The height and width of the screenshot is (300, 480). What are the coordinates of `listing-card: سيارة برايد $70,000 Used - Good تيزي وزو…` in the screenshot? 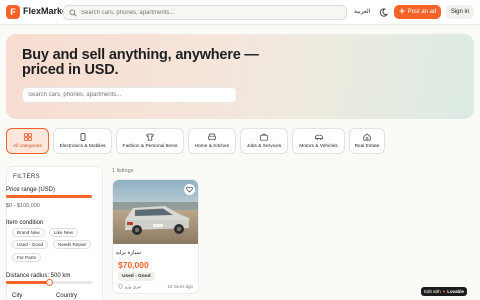 It's located at (155, 236).